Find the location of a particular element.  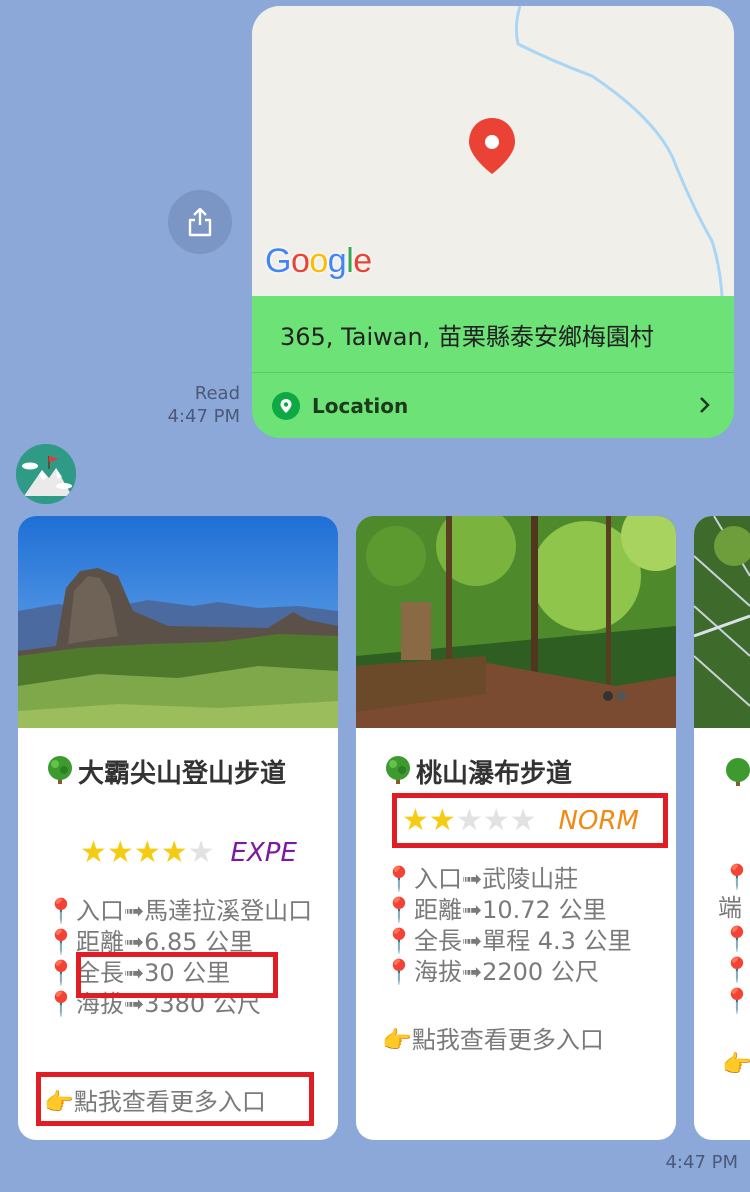

info-entrance: 📍入口➟武陵山莊 is located at coordinates (481, 879).